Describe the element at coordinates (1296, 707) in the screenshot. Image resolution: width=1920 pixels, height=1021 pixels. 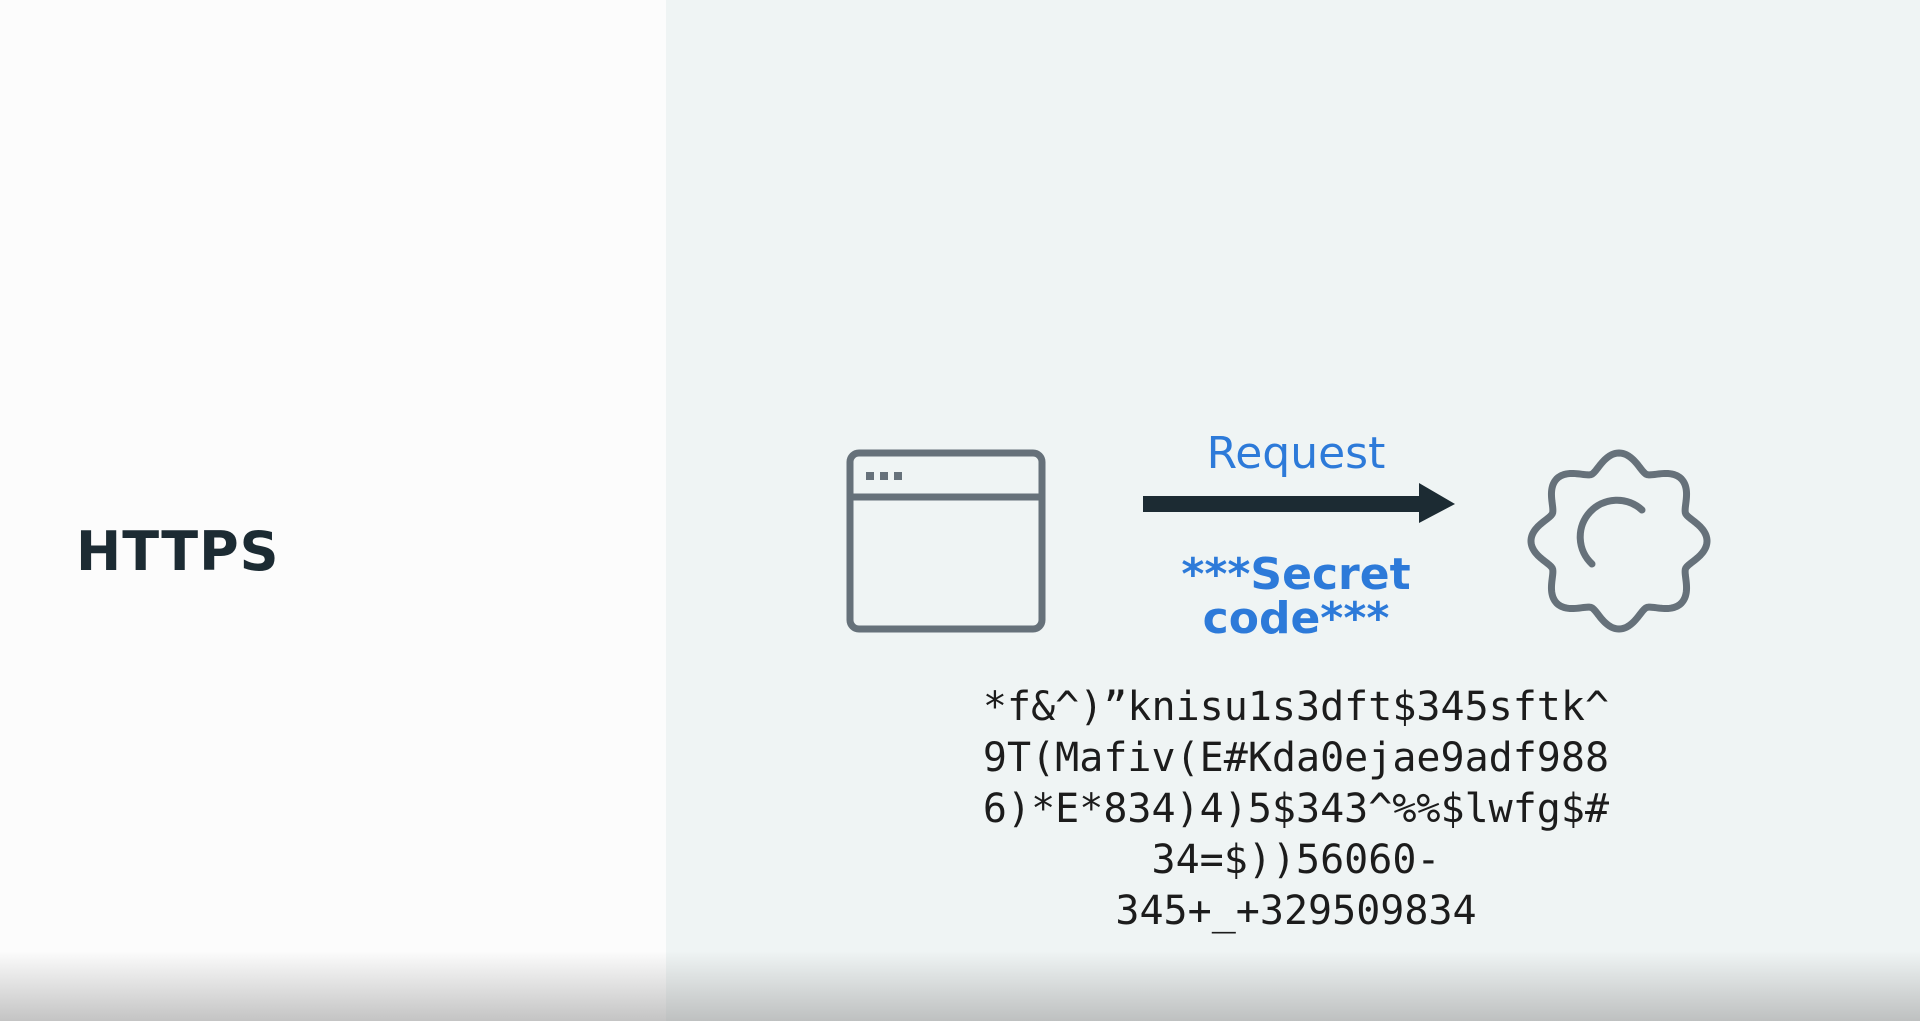
I see `cipher-line: *f&^)”knisu1s3dft$345sftk^` at that location.